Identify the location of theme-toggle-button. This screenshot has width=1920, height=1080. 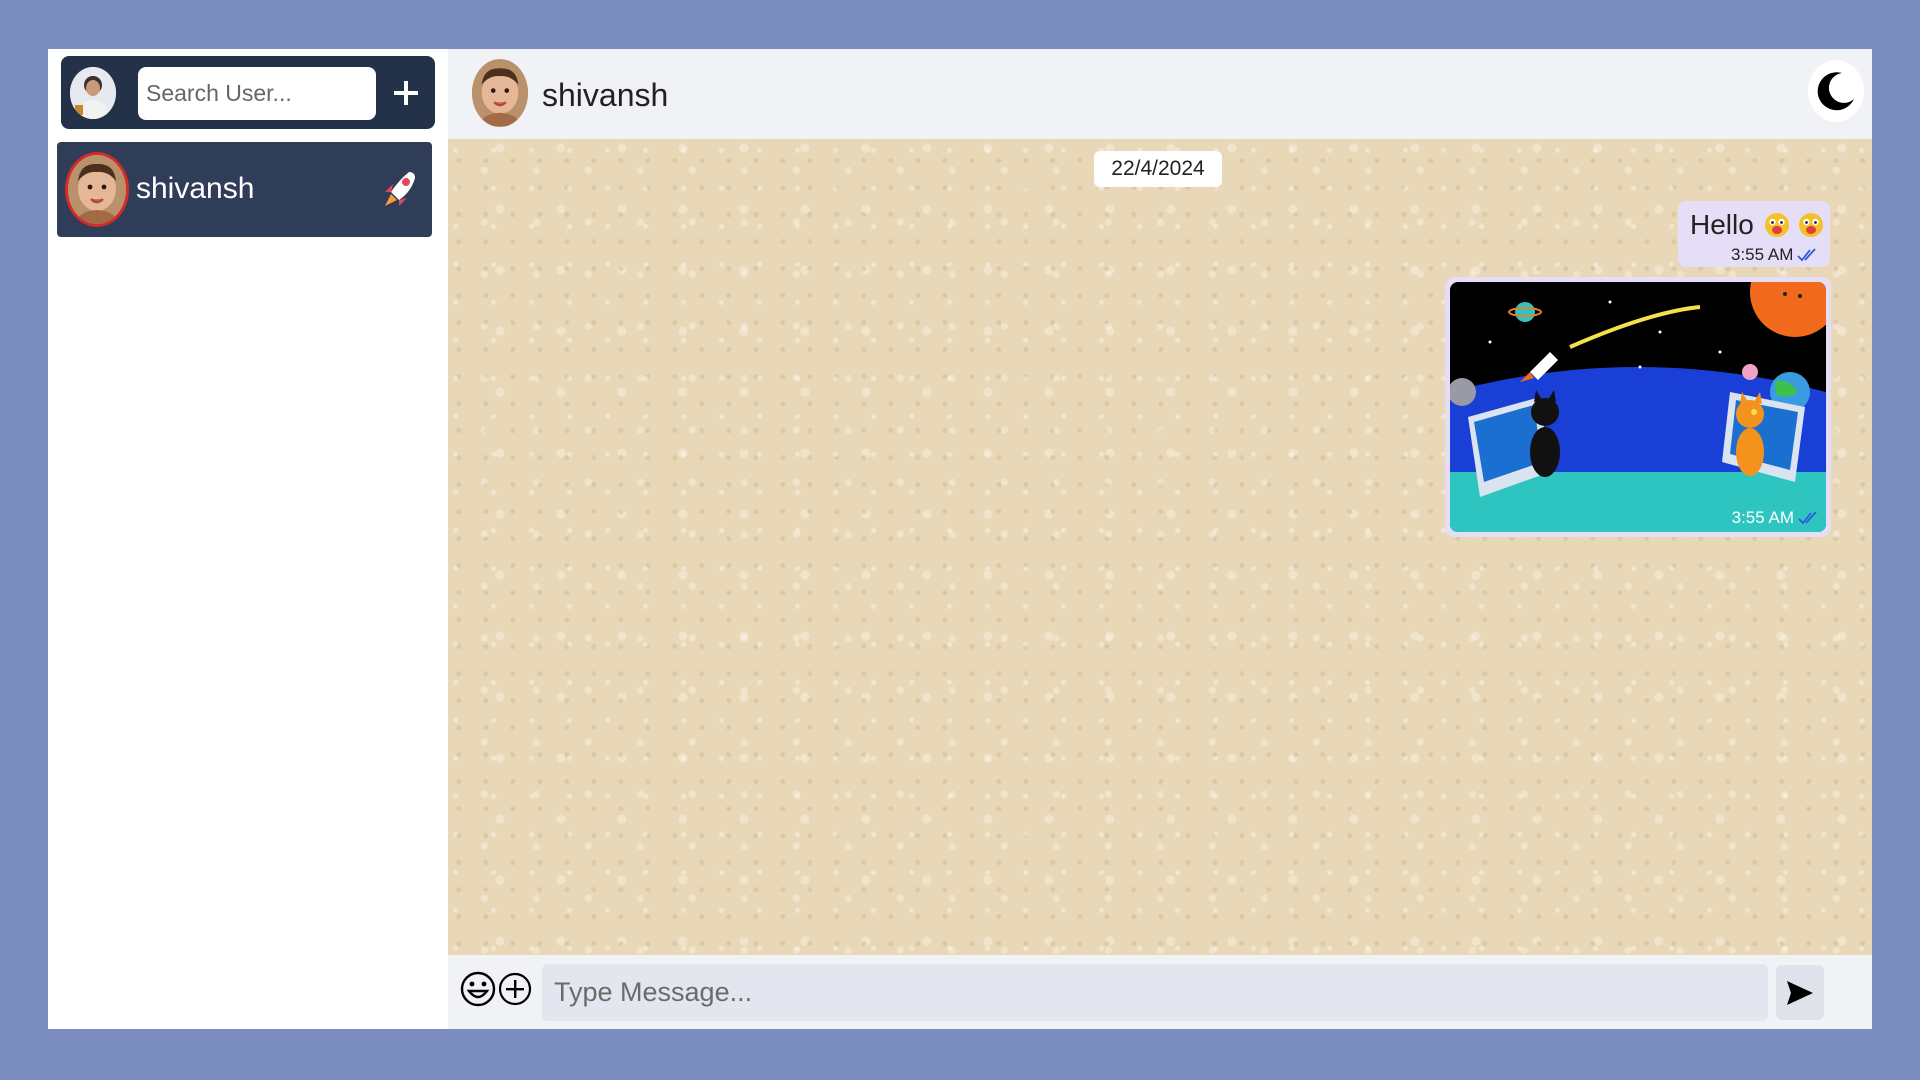
(1836, 91).